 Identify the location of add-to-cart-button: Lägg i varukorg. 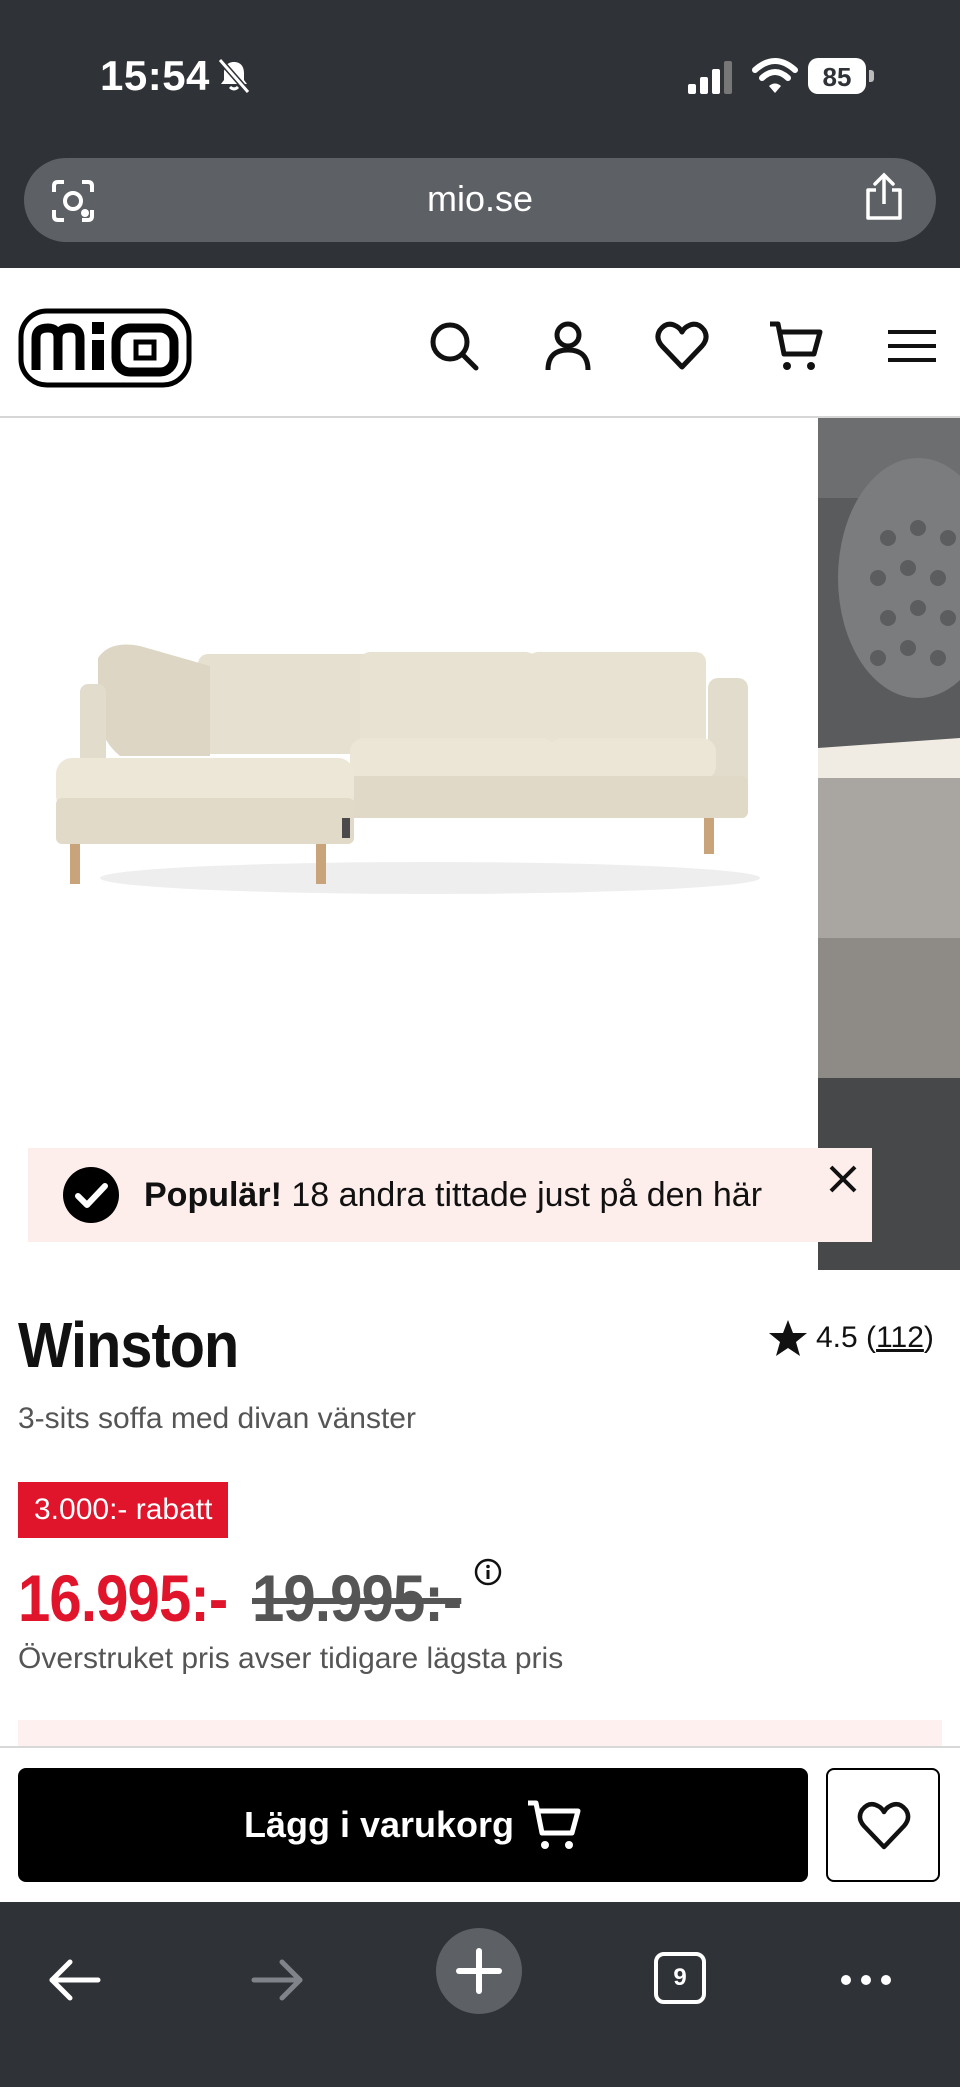
(413, 1825).